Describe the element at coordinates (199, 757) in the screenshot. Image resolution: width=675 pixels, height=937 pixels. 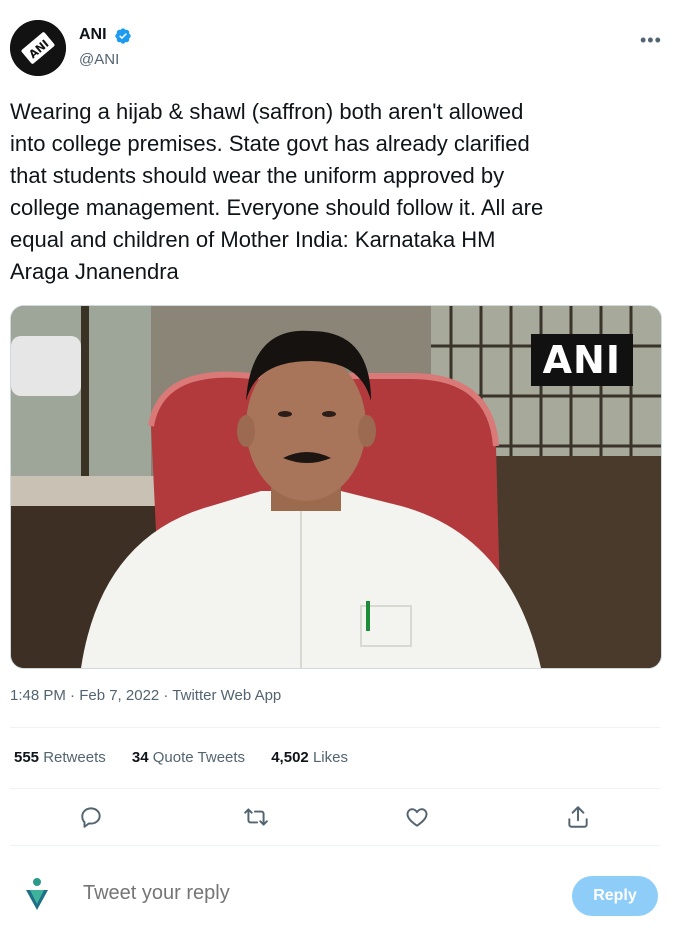
I see `quote-tweets-label: Quote Tweets` at that location.